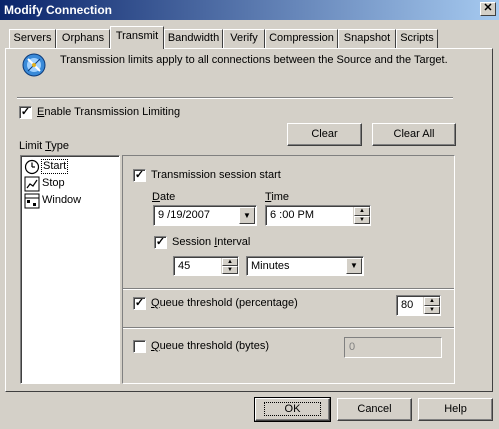  I want to click on clear-all-button: Clear All, so click(414, 134).